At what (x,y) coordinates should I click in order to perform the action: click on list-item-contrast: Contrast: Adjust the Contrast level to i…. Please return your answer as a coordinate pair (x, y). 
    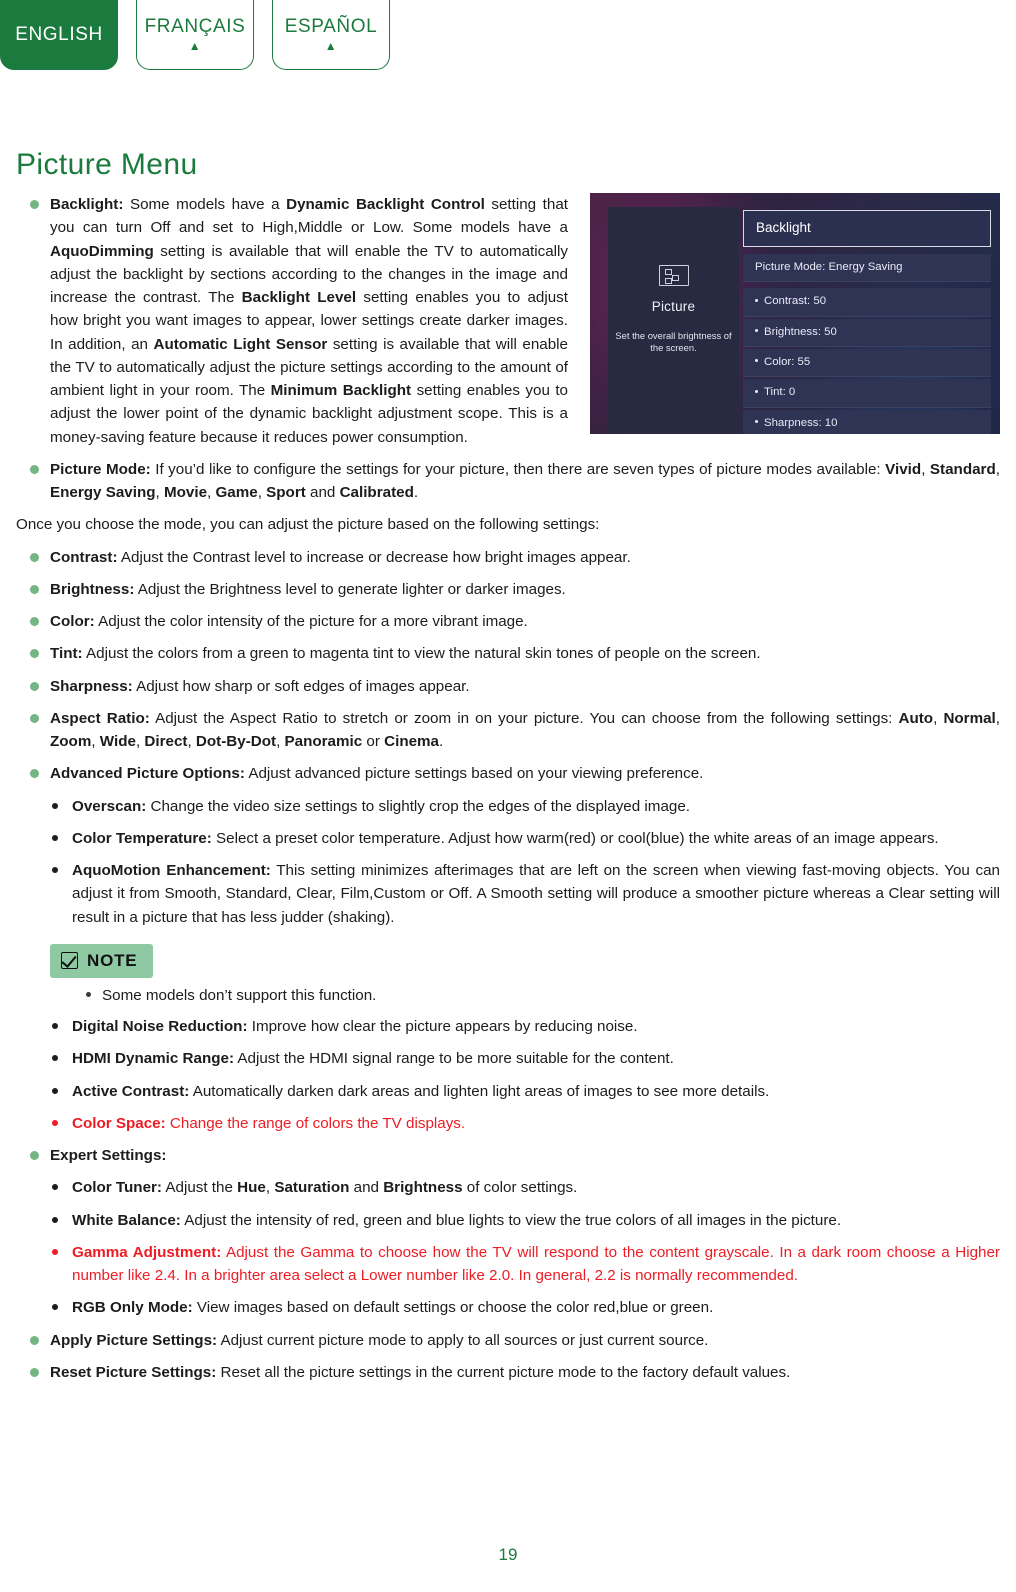
    Looking at the image, I should click on (508, 557).